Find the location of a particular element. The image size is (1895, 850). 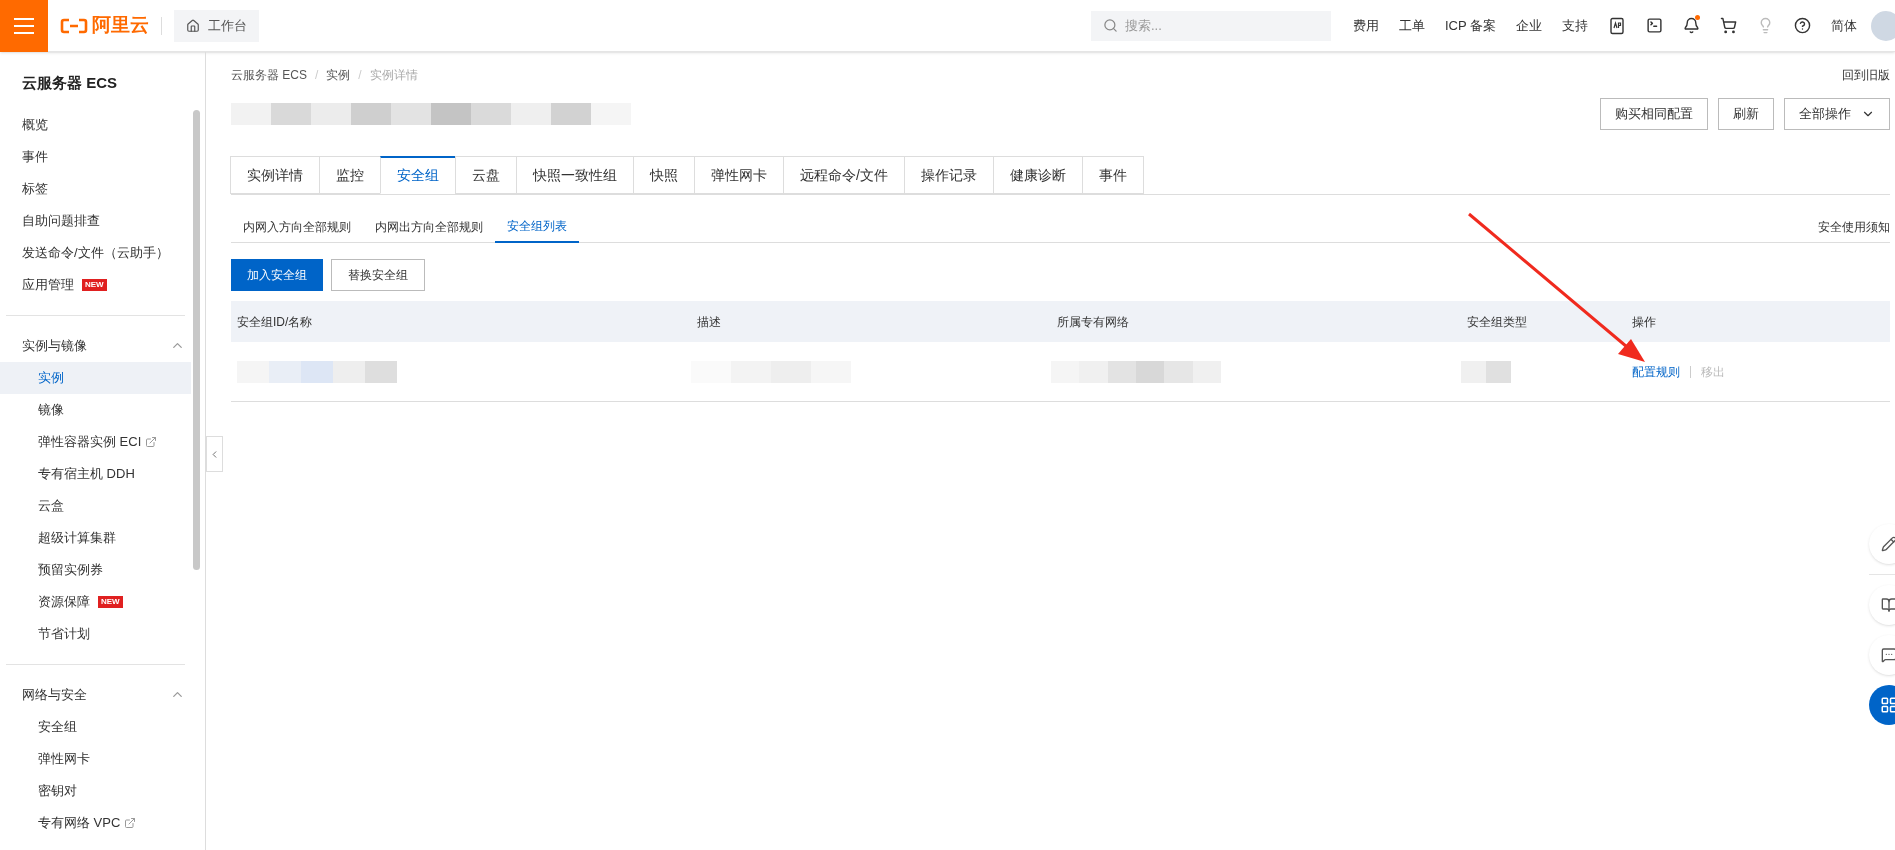

notification-button is located at coordinates (1691, 25).